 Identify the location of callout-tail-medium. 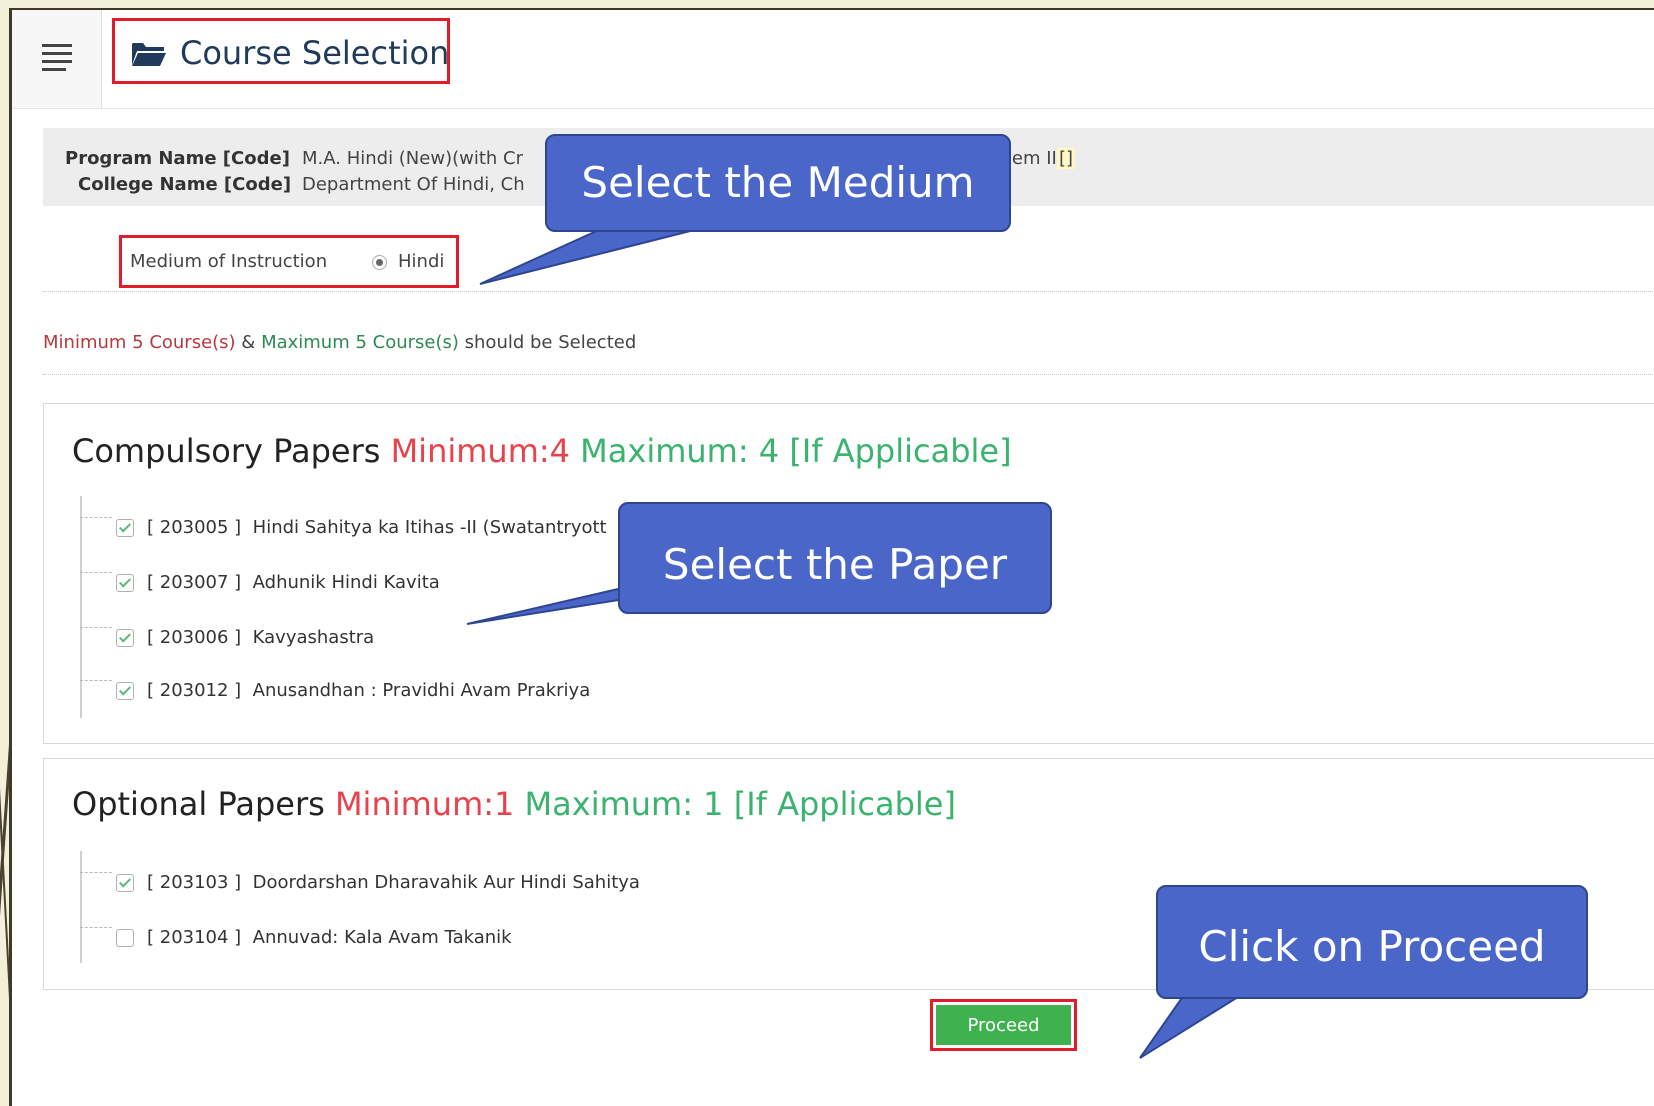
(599, 254).